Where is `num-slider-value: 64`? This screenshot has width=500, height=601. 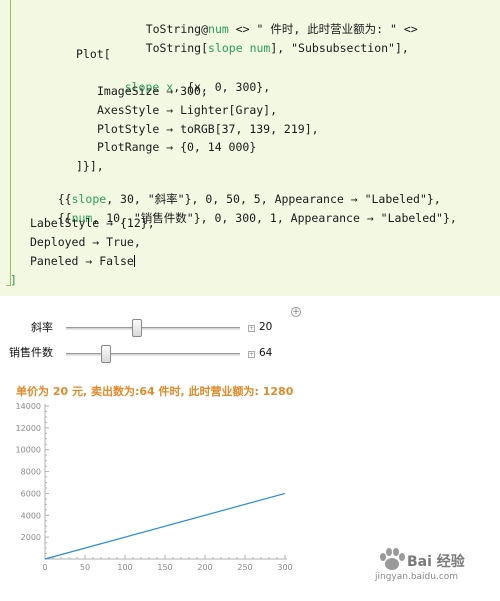
num-slider-value: 64 is located at coordinates (266, 353).